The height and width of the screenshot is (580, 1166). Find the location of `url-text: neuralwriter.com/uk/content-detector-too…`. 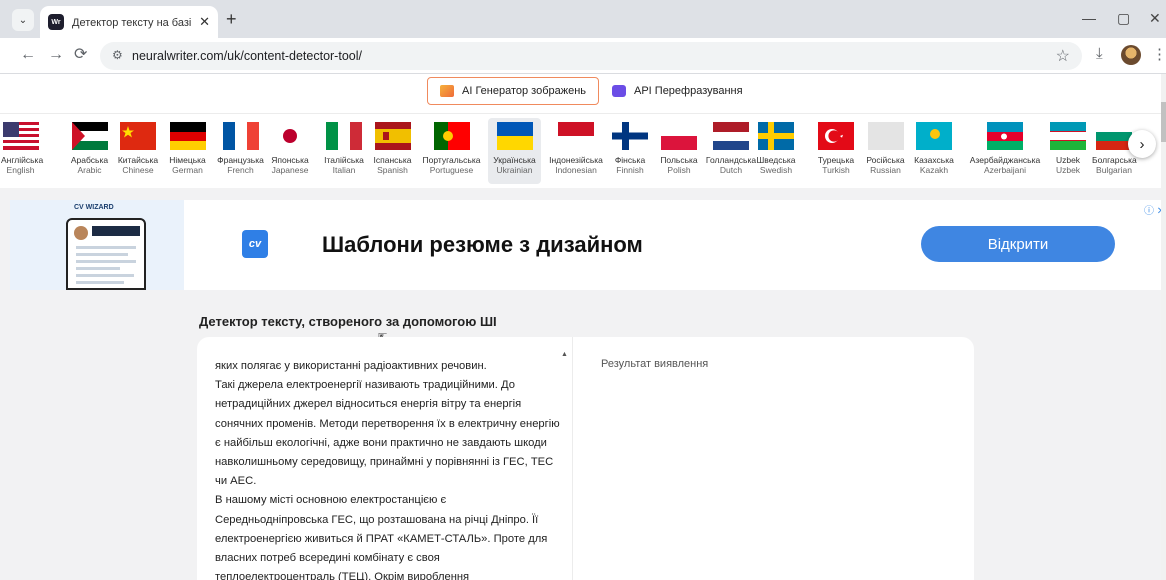

url-text: neuralwriter.com/uk/content-detector-too… is located at coordinates (247, 56).